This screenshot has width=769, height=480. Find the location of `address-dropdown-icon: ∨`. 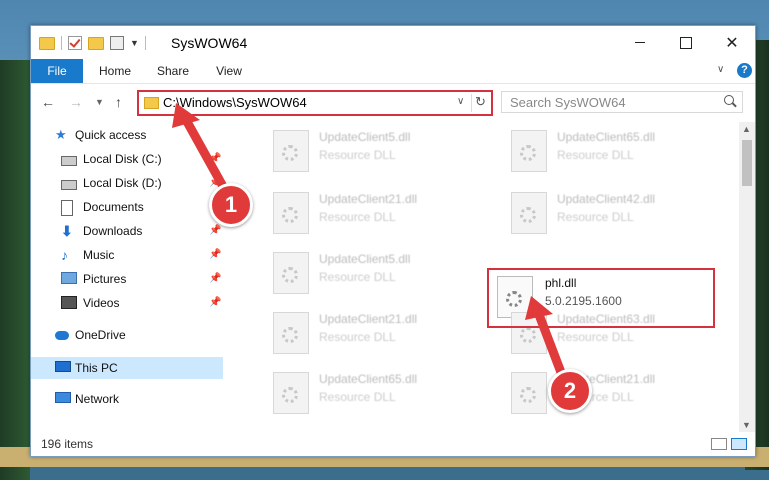

address-dropdown-icon: ∨ is located at coordinates (460, 101).